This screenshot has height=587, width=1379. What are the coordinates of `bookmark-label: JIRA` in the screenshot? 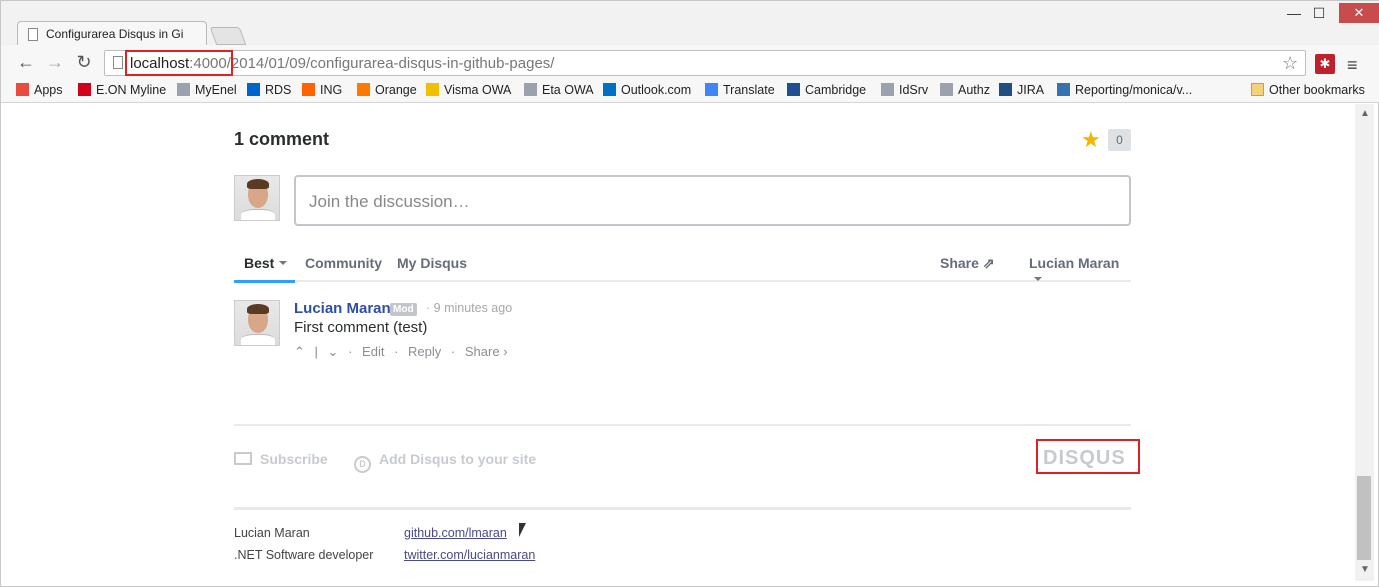 It's located at (1031, 90).